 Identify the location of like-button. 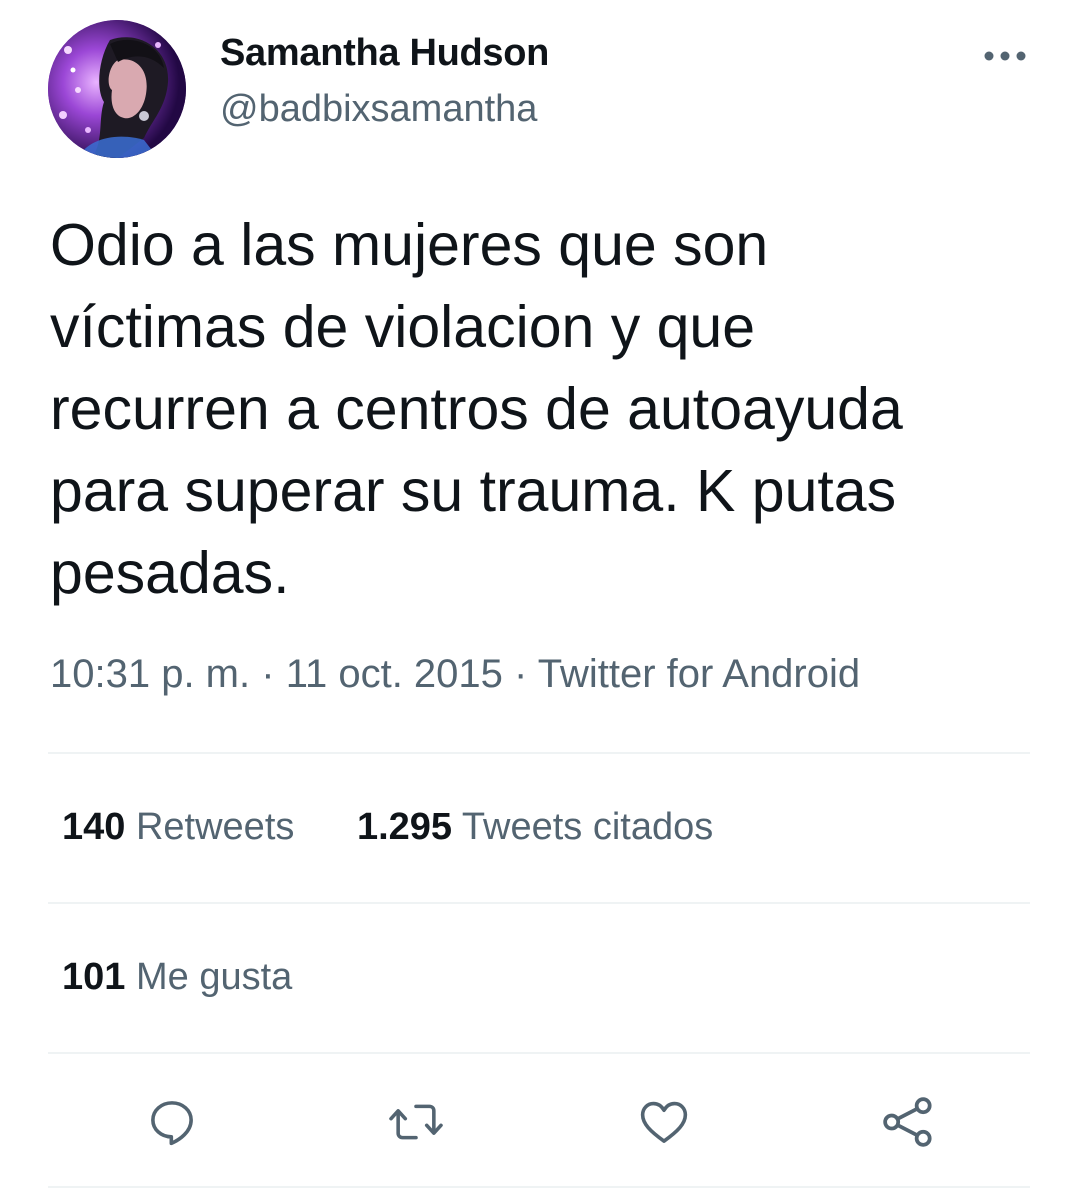
(664, 1122).